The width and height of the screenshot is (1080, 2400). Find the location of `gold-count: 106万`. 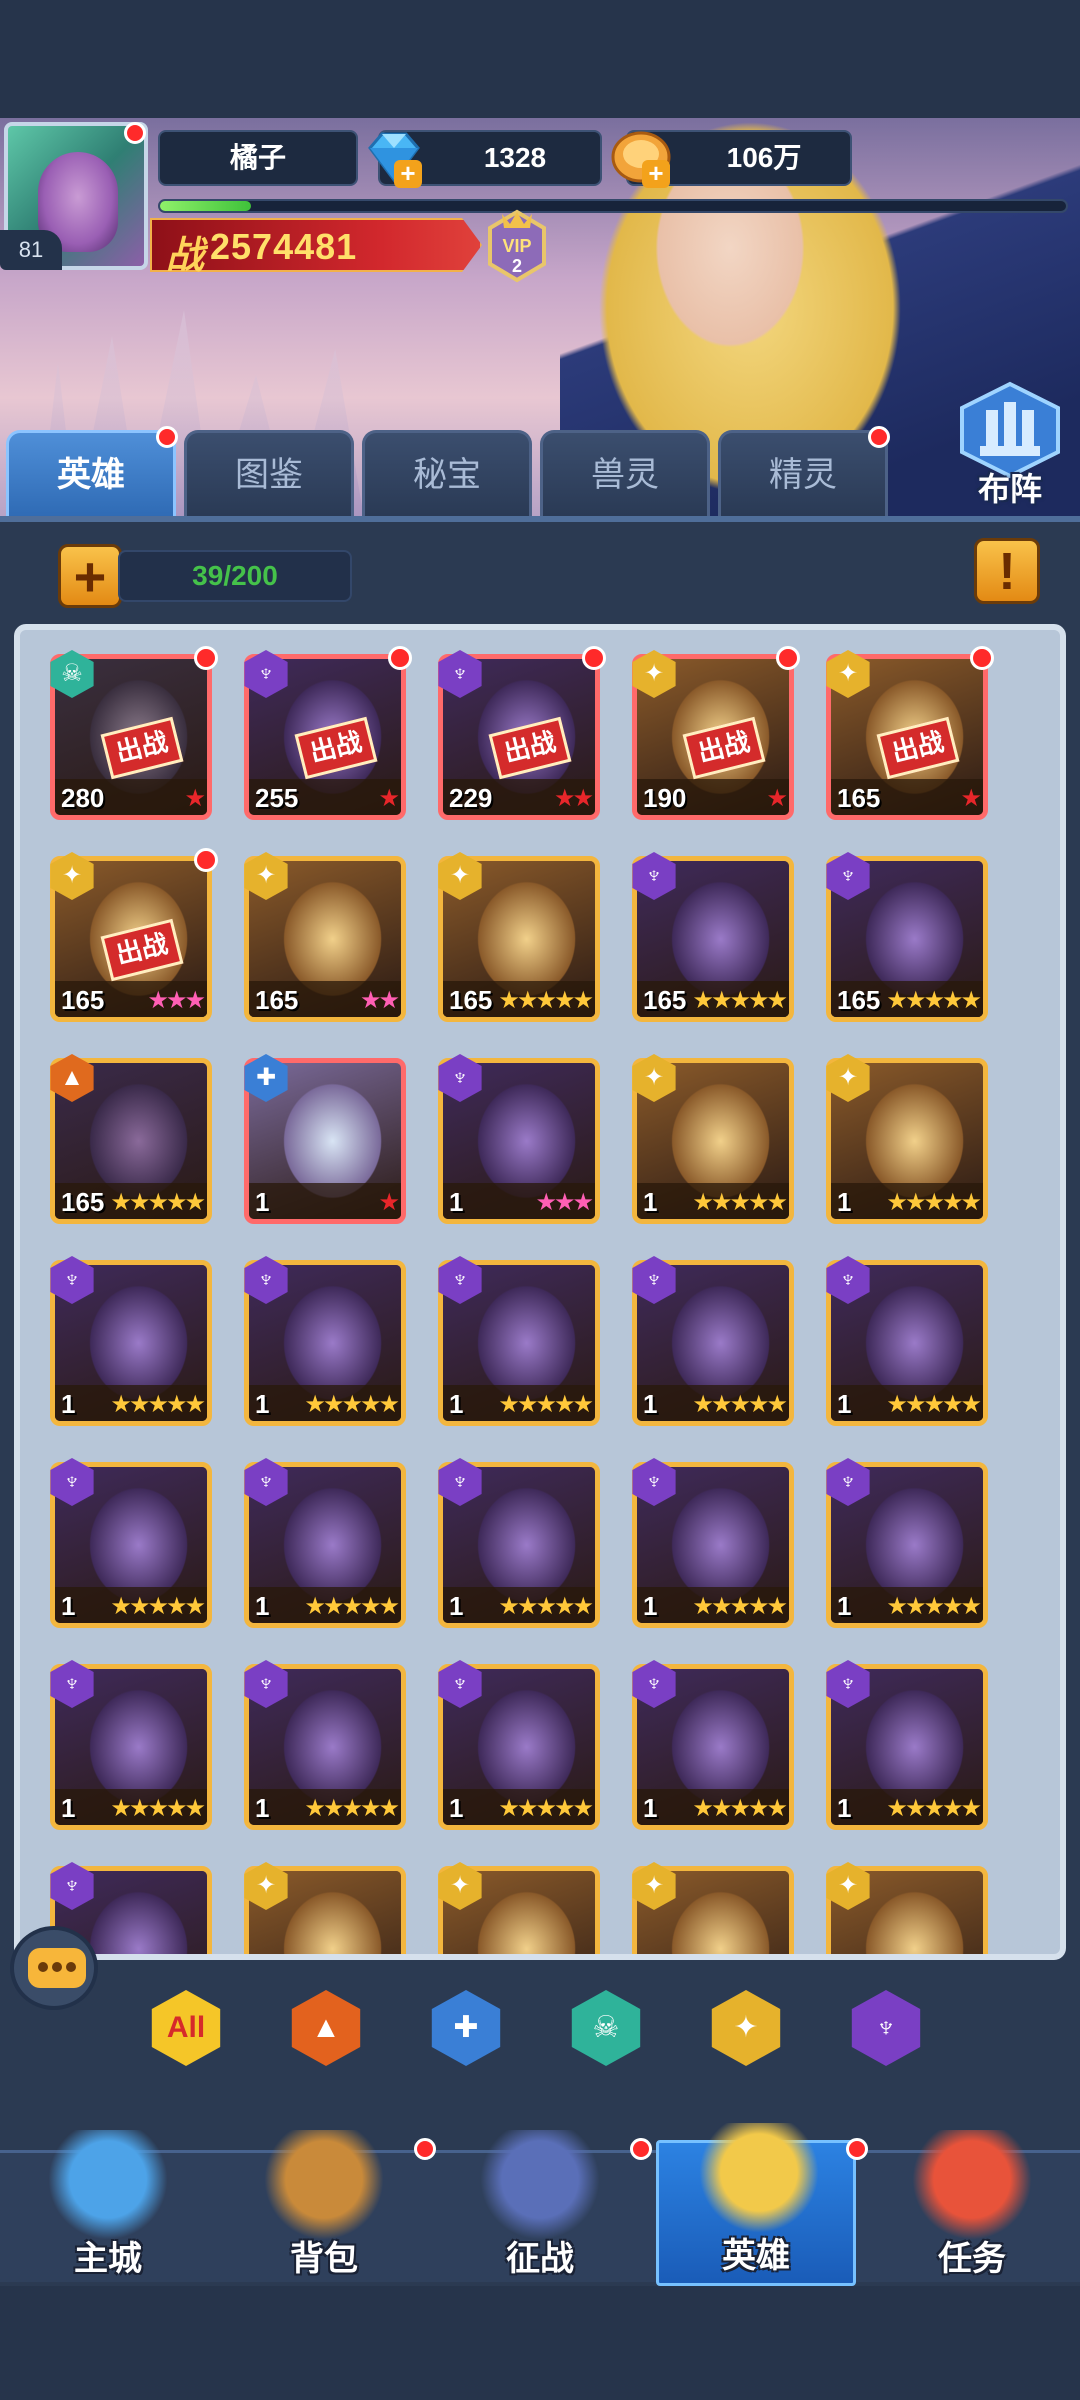

gold-count: 106万 is located at coordinates (764, 157).